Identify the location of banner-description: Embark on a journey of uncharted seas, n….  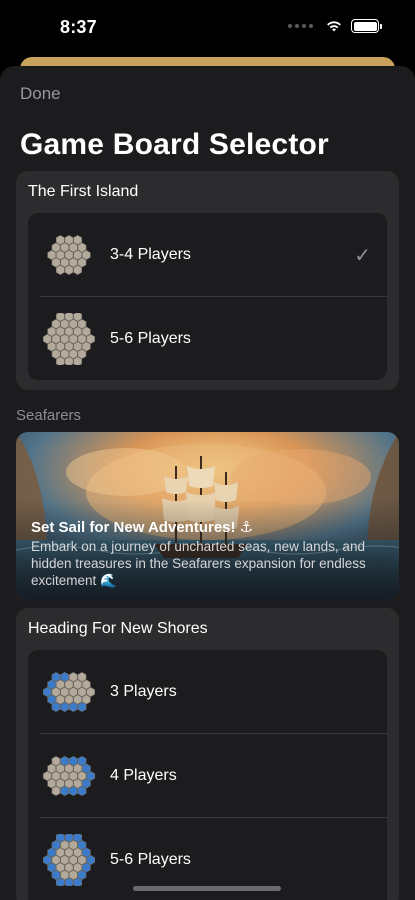
(198, 563).